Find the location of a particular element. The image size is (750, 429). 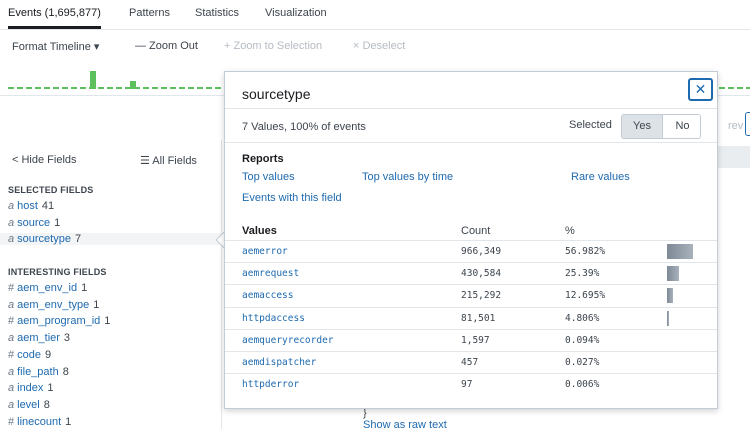

close-icon: ✕ is located at coordinates (700, 89).